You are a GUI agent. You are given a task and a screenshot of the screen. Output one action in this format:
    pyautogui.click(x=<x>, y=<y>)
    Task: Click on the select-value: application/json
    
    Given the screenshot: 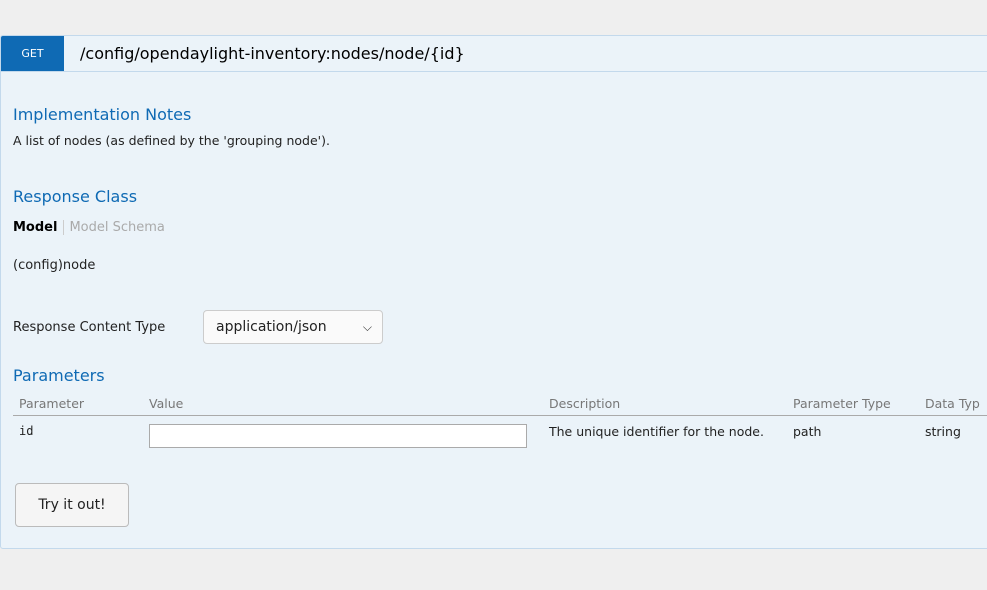 What is the action you would take?
    pyautogui.click(x=271, y=327)
    